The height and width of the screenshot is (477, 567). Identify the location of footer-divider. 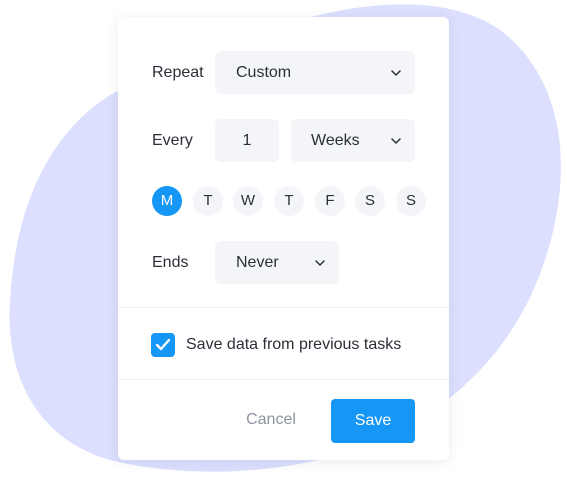
(283, 379).